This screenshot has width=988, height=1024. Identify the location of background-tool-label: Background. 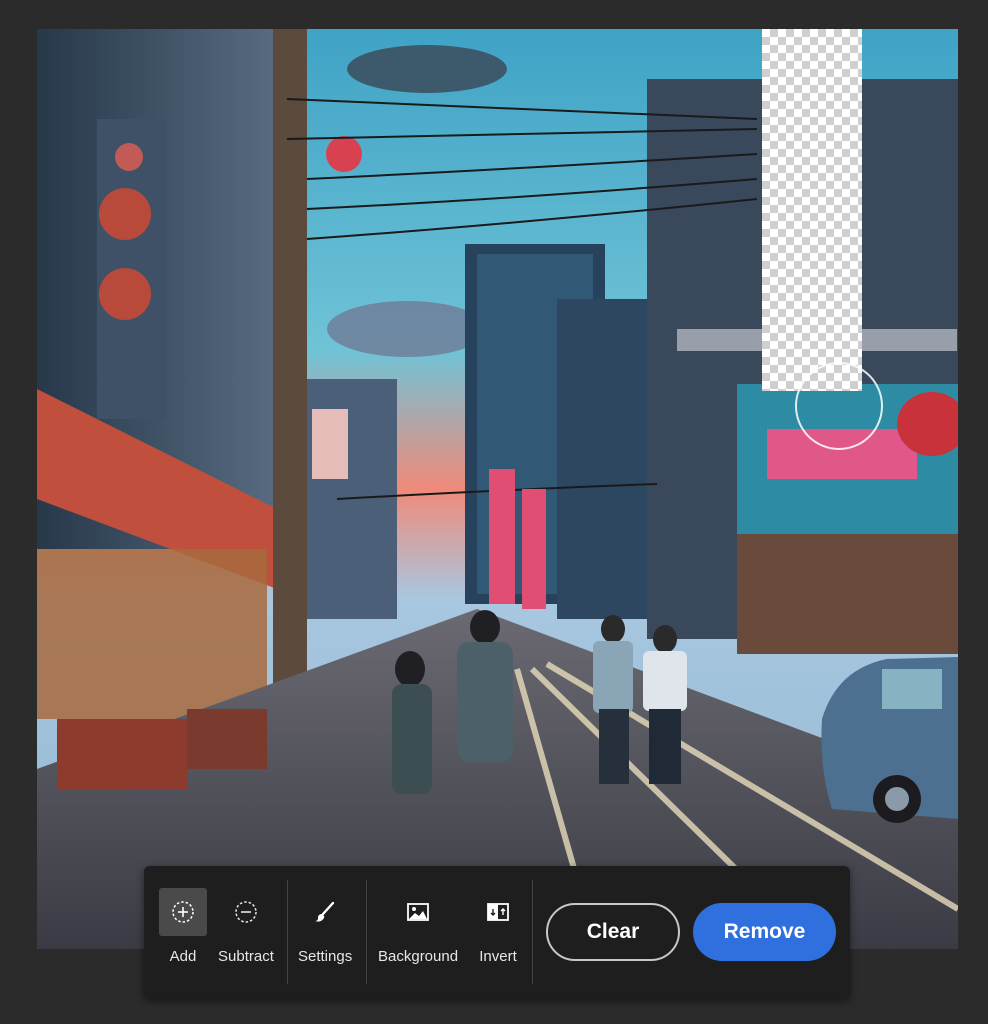
(418, 956).